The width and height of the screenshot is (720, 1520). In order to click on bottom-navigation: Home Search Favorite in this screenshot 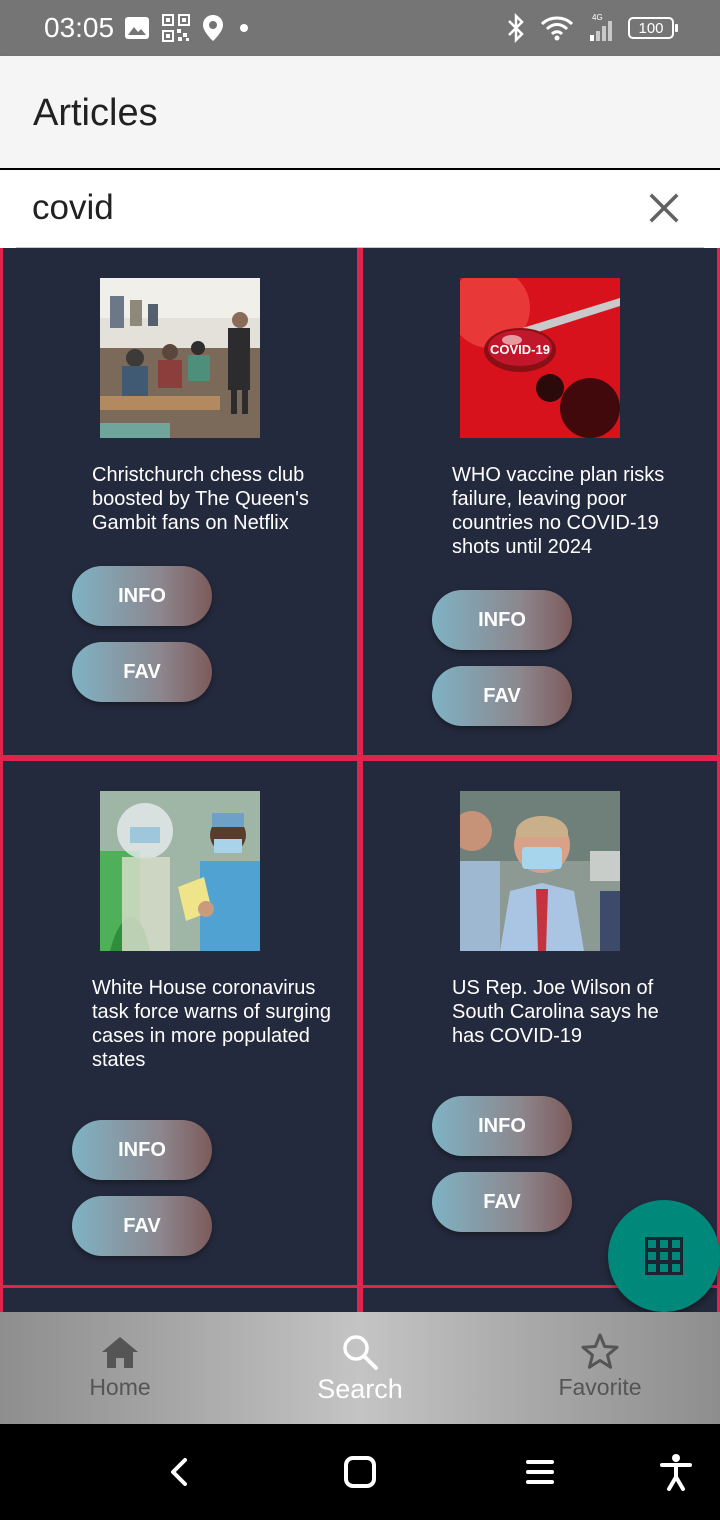, I will do `click(360, 1368)`.